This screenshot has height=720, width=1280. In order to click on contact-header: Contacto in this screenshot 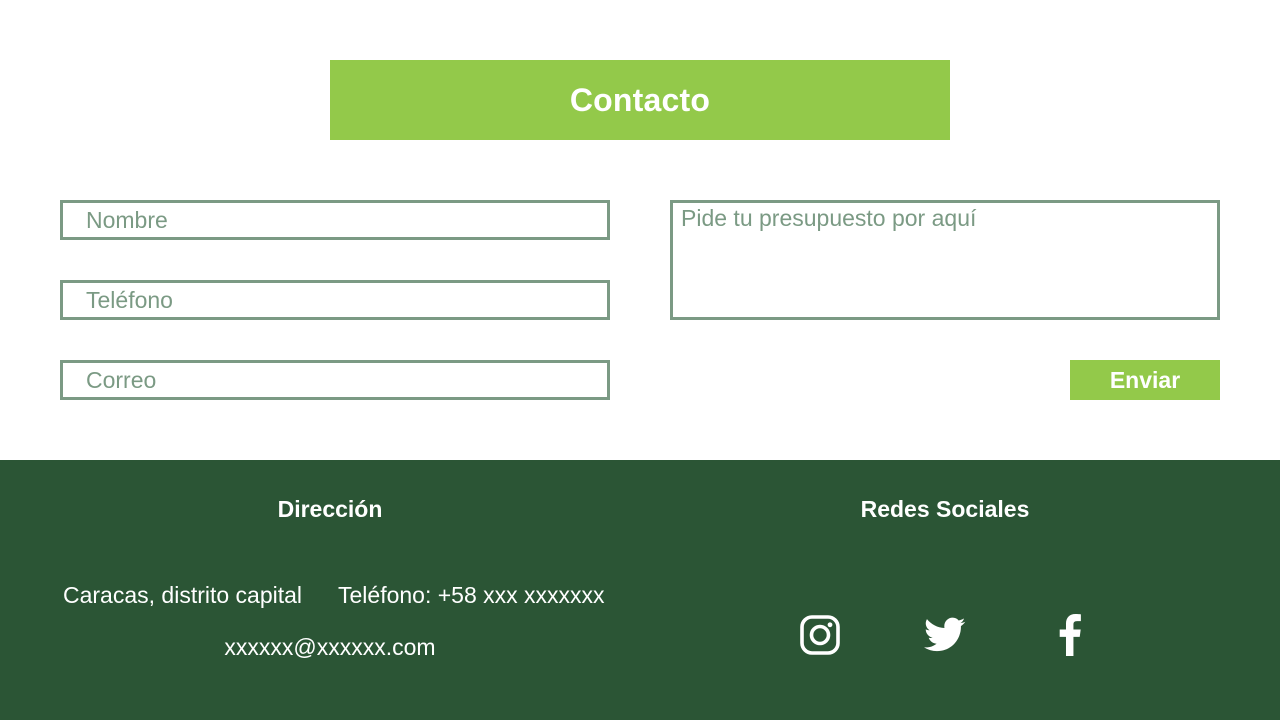, I will do `click(640, 100)`.